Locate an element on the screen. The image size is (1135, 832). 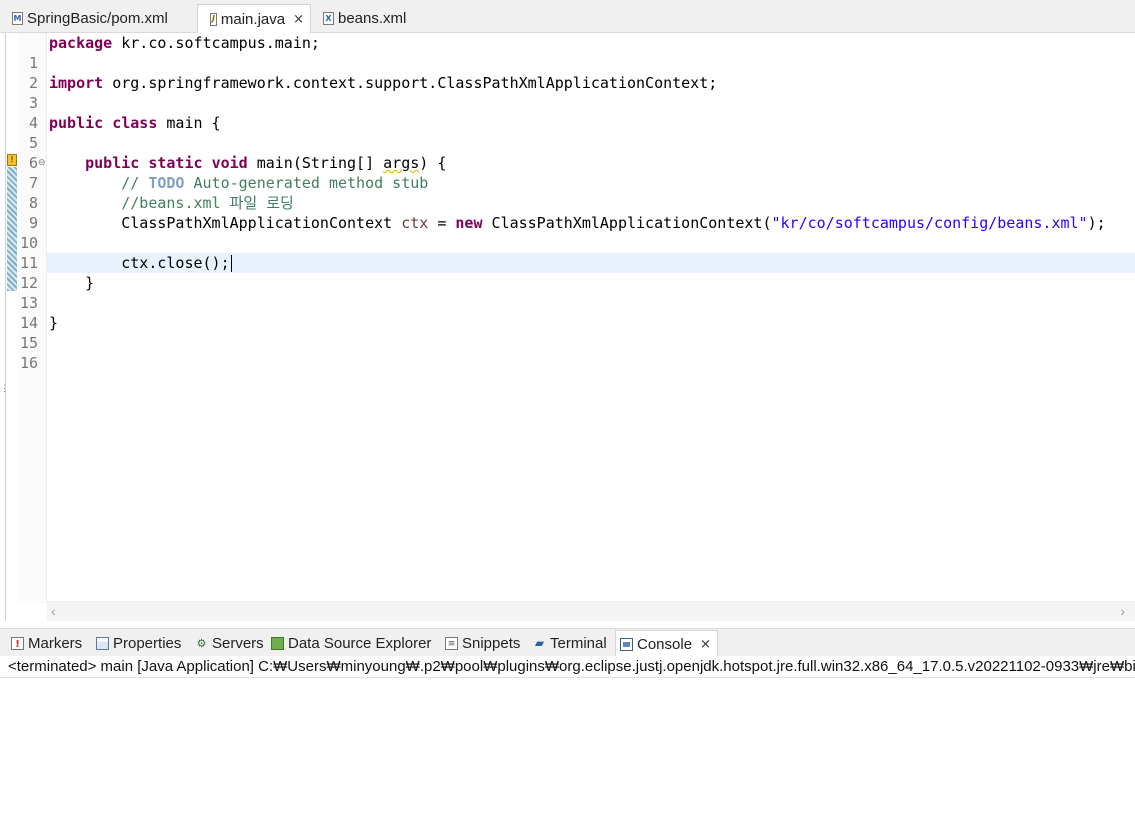
tab-label: SpringBasic/pom.xml is located at coordinates (97, 18).